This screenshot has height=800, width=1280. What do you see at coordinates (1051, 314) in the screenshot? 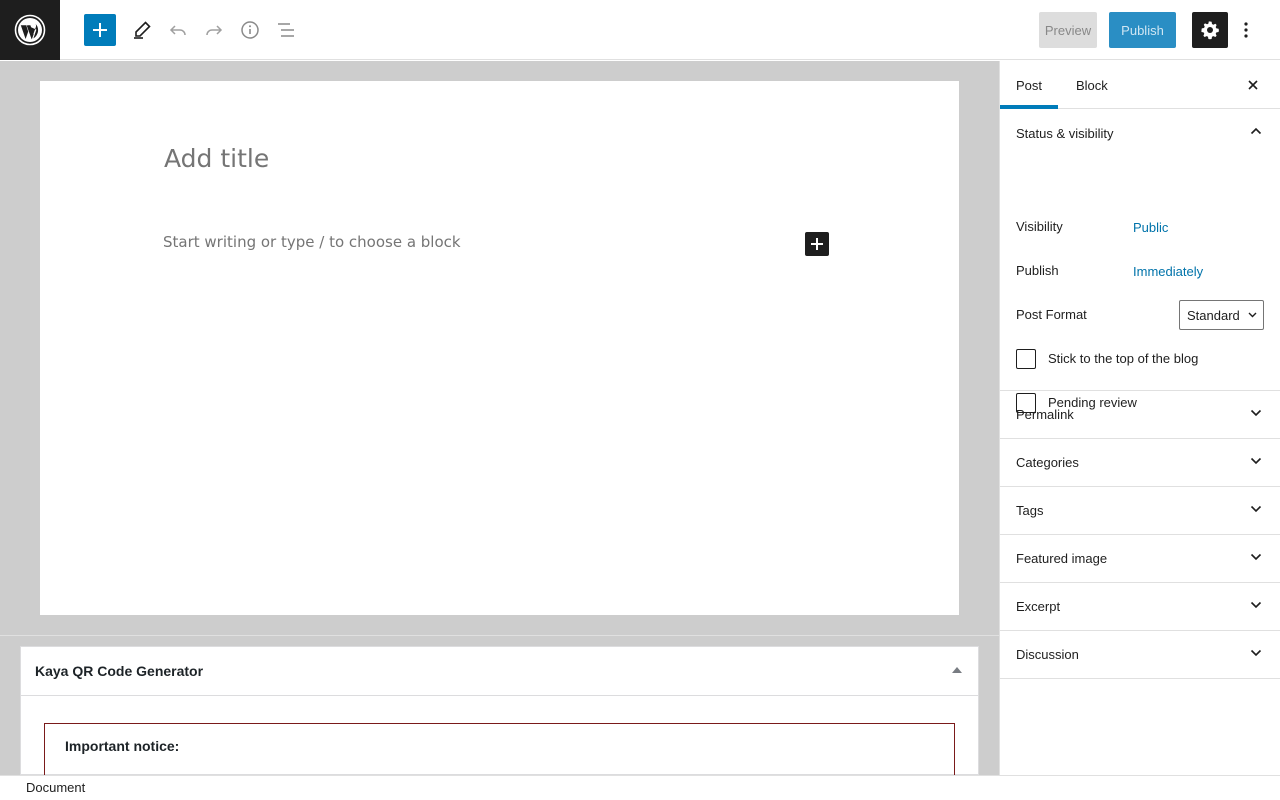
I see `post-format-label: Post Format` at bounding box center [1051, 314].